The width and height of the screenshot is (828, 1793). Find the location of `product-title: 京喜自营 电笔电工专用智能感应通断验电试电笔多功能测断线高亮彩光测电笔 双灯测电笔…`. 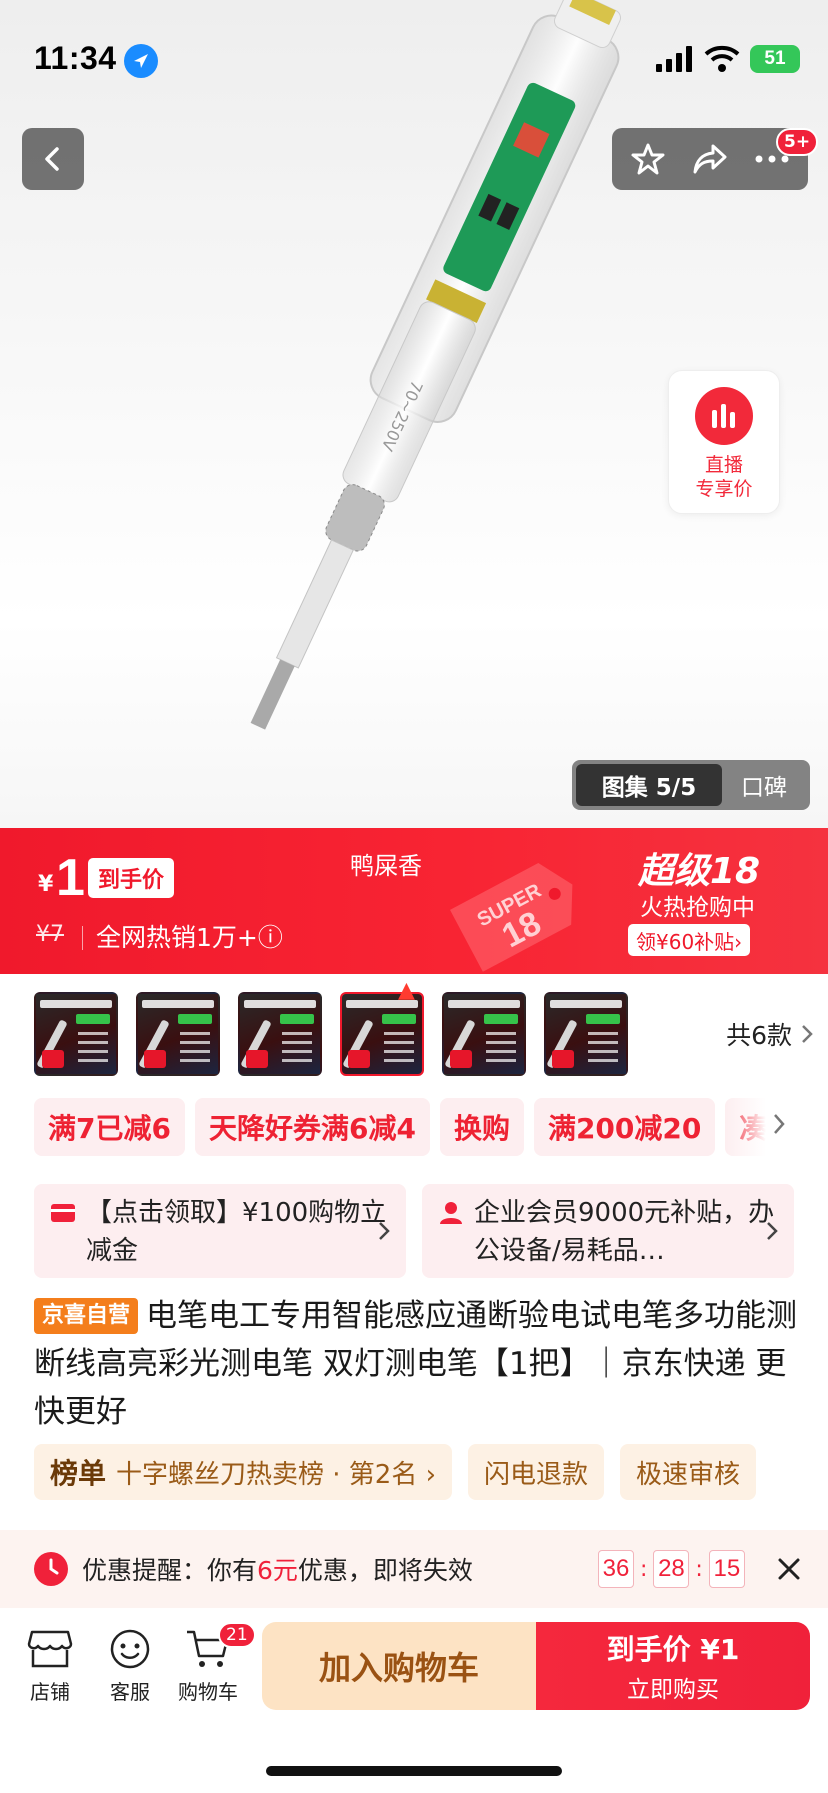

product-title: 京喜自营 电笔电工专用智能感应通断验电试电笔多功能测断线高亮彩光测电笔 双灯测电笔… is located at coordinates (417, 1364).